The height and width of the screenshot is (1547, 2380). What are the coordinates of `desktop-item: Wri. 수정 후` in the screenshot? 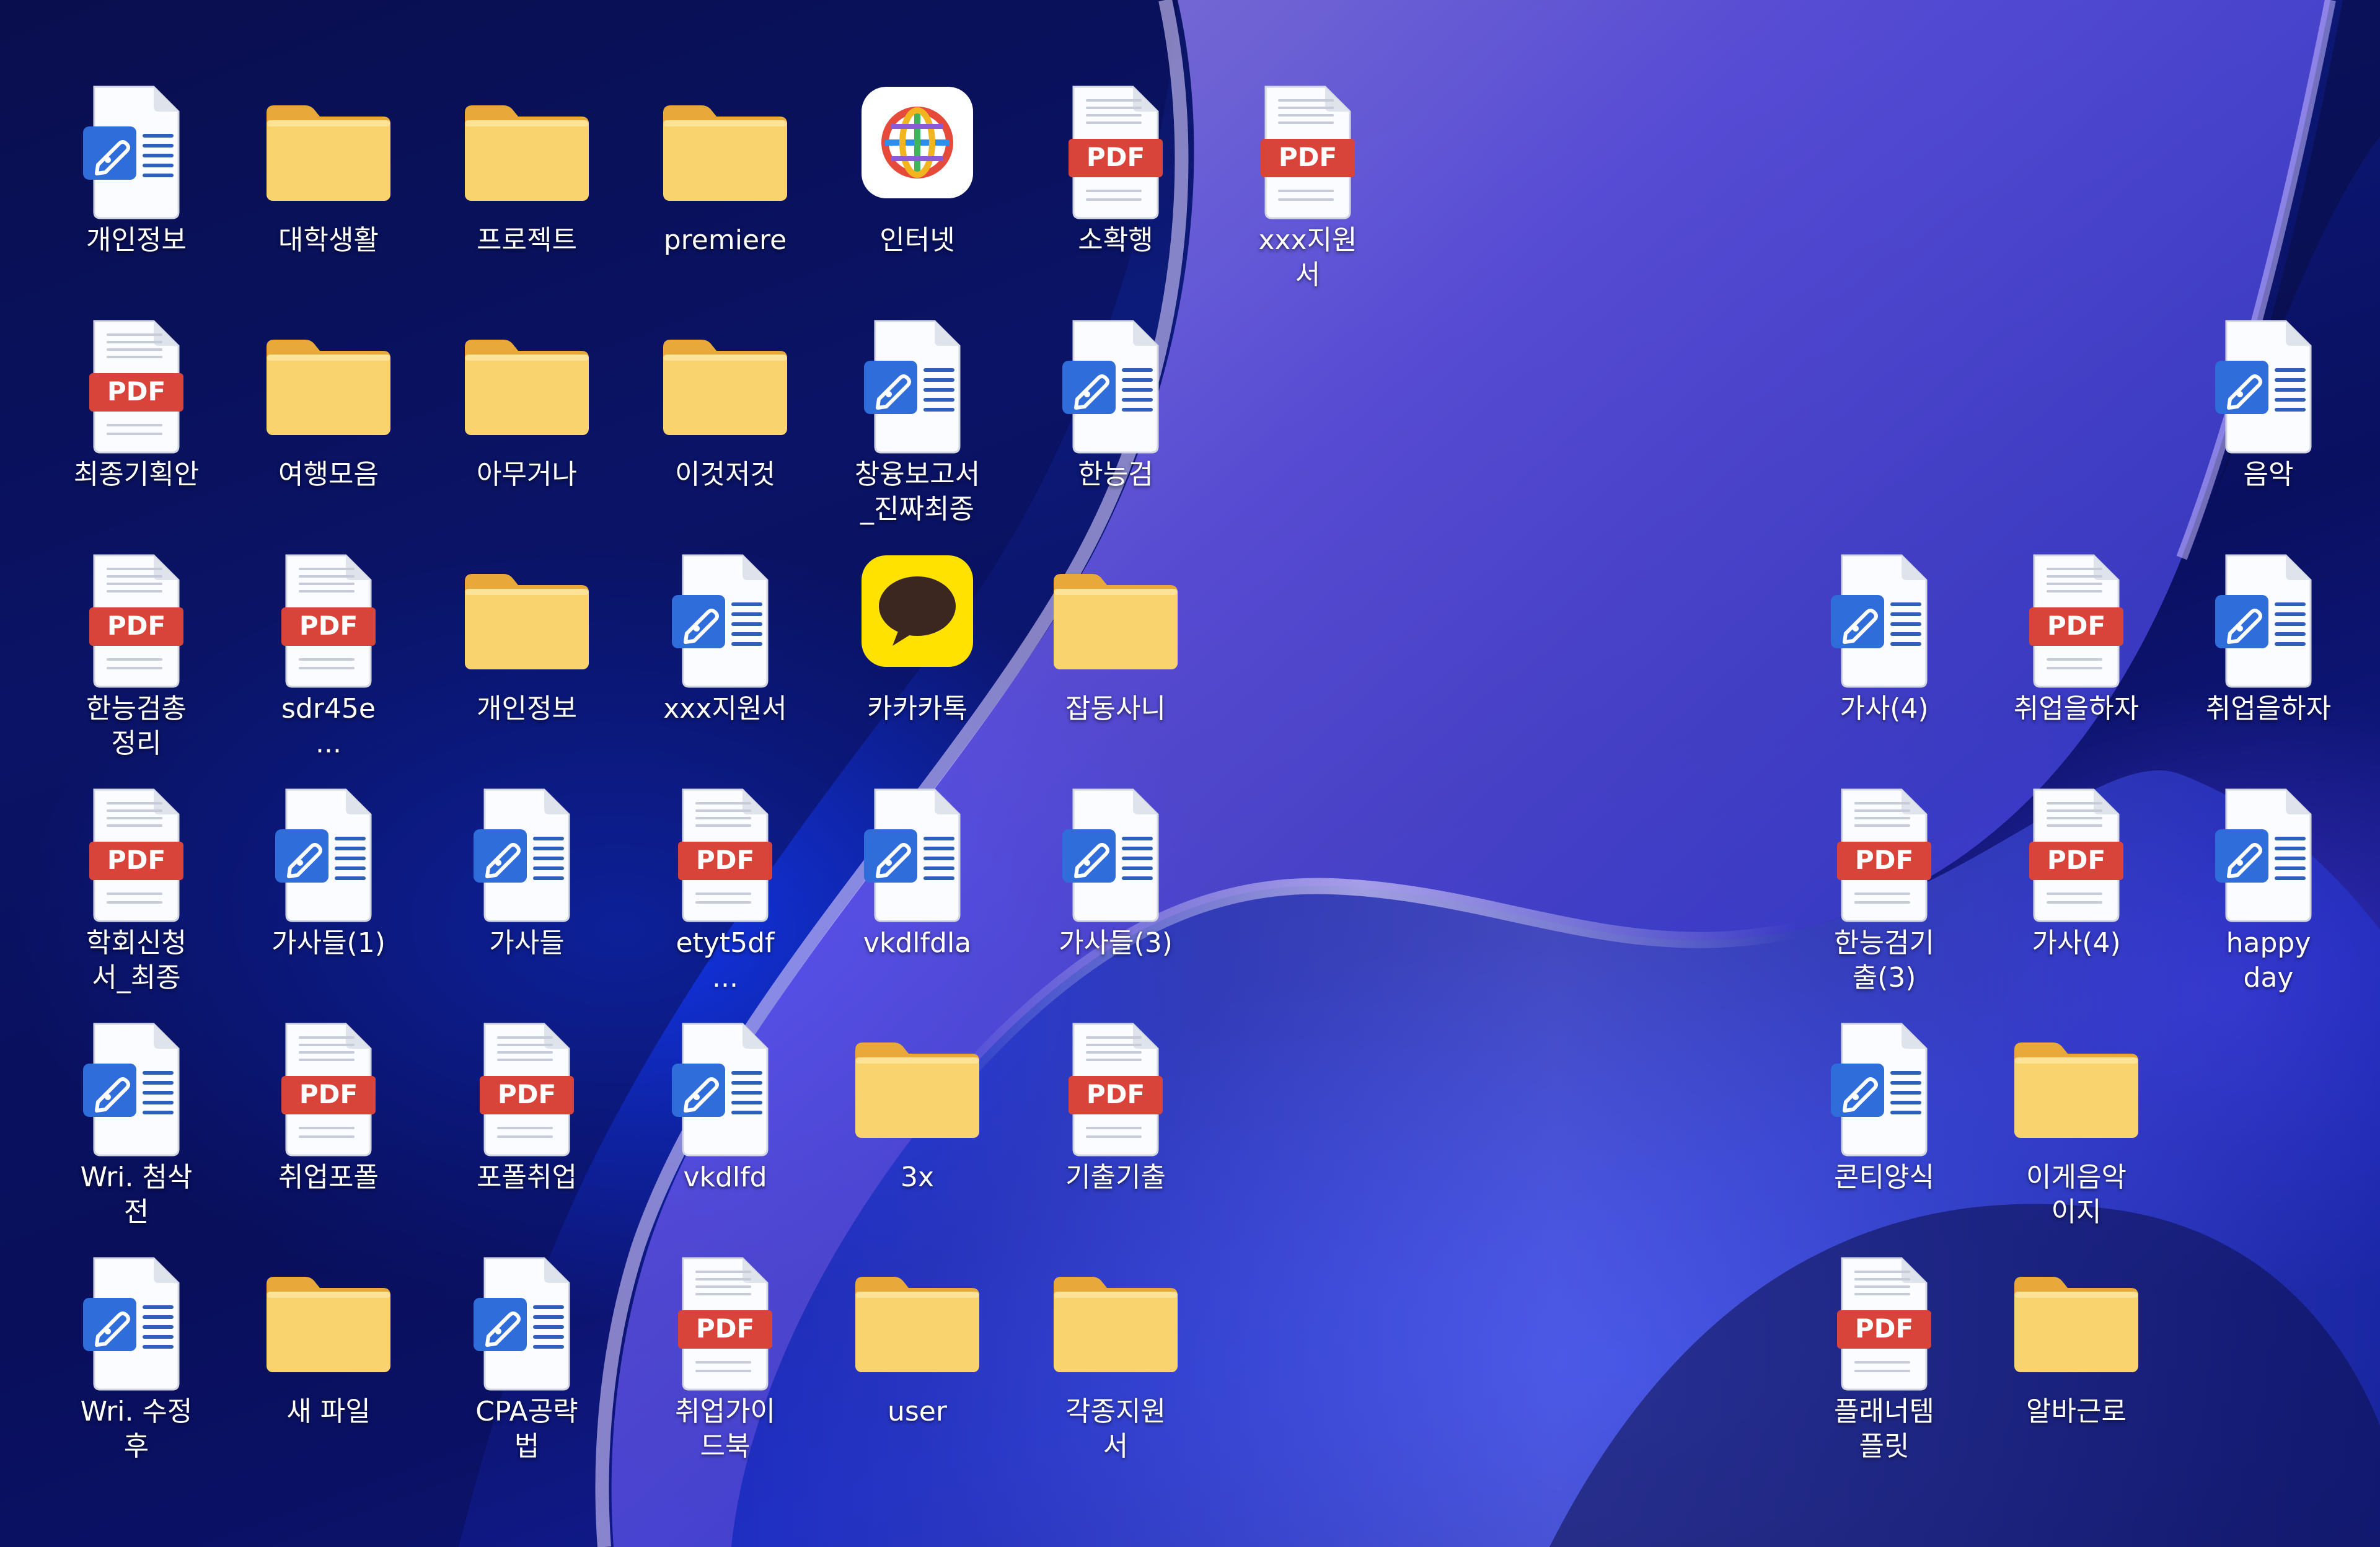 It's located at (136, 1357).